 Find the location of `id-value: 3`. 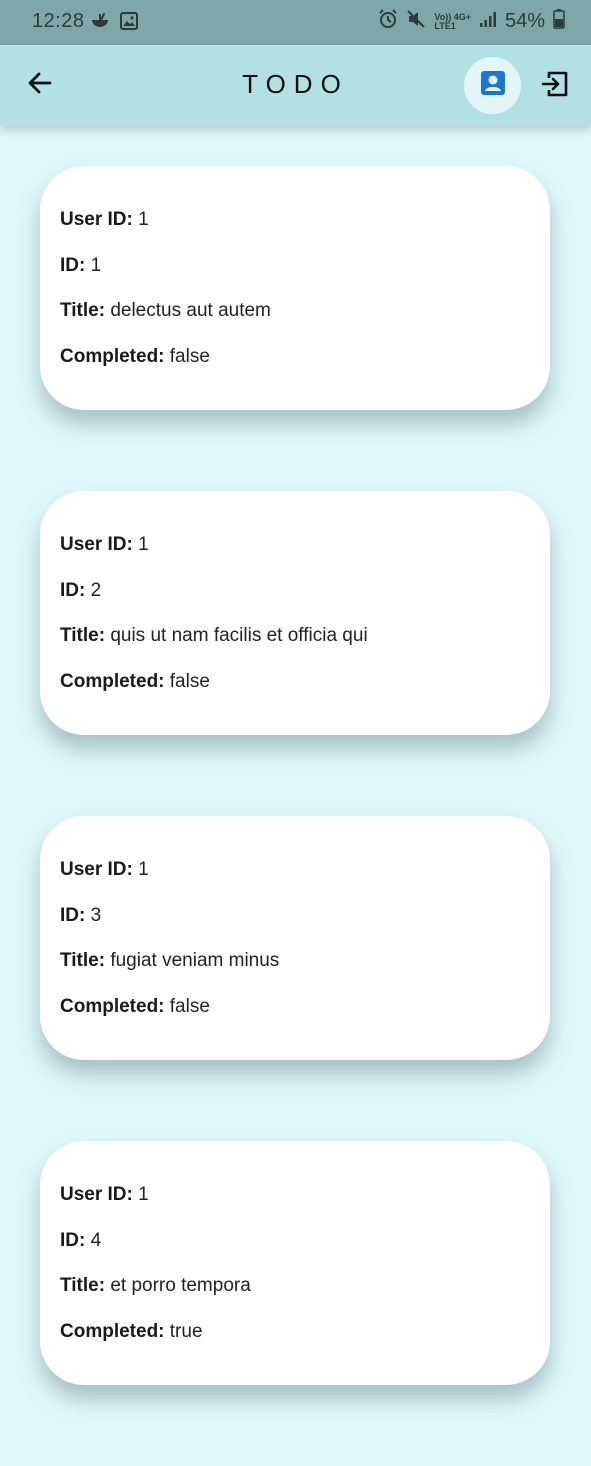

id-value: 3 is located at coordinates (96, 915).